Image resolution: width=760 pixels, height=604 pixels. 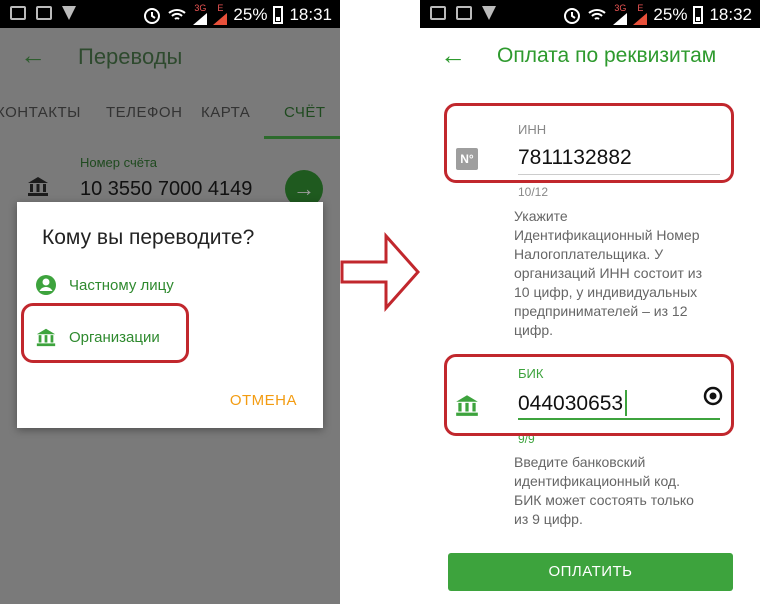 I want to click on hint-line: Идентификационный Номер, so click(x=607, y=235).